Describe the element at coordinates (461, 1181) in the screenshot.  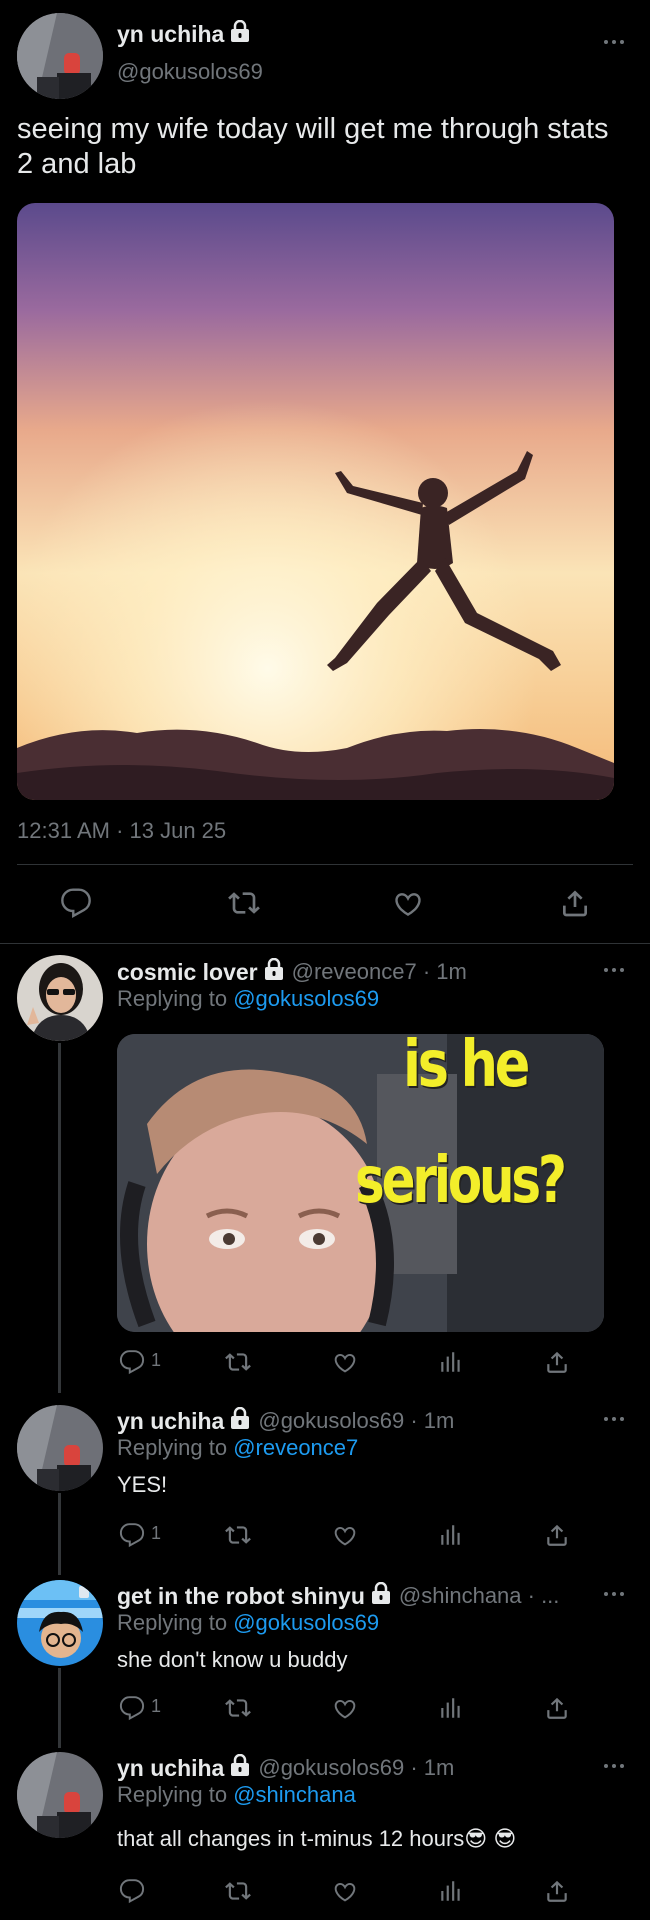
I see `meme-caption: serious?` at that location.